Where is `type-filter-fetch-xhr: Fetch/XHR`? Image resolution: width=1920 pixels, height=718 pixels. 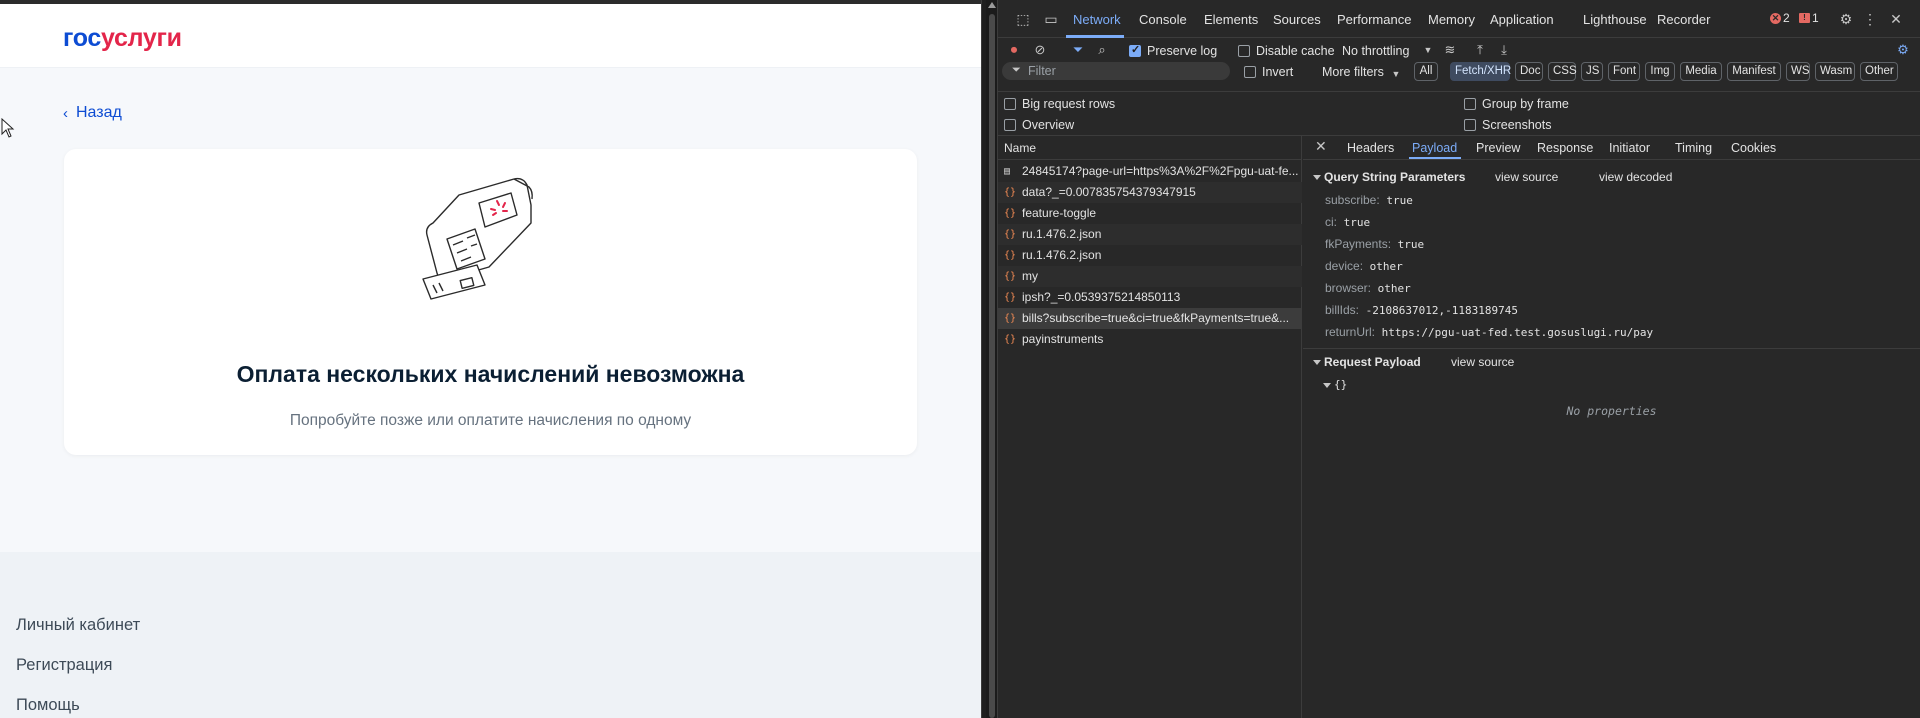
type-filter-fetch-xhr: Fetch/XHR is located at coordinates (1480, 71).